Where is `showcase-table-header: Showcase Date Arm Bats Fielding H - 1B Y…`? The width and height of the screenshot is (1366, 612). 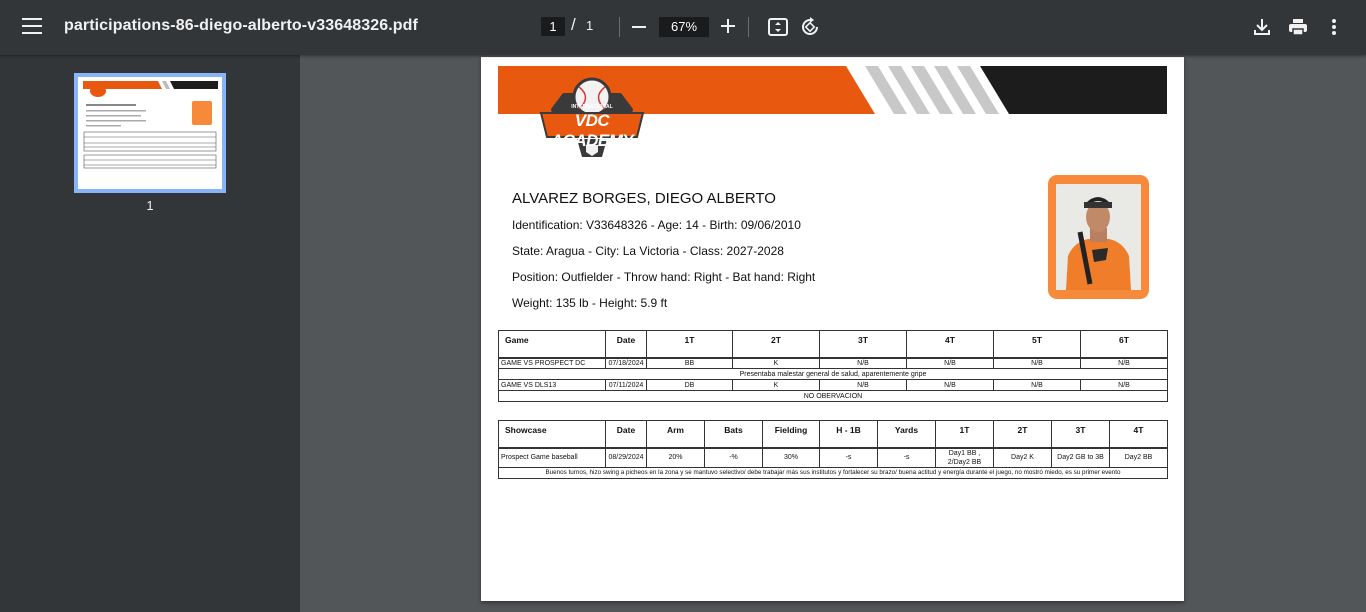
showcase-table-header: Showcase Date Arm Bats Fielding H - 1B Y… is located at coordinates (833, 434).